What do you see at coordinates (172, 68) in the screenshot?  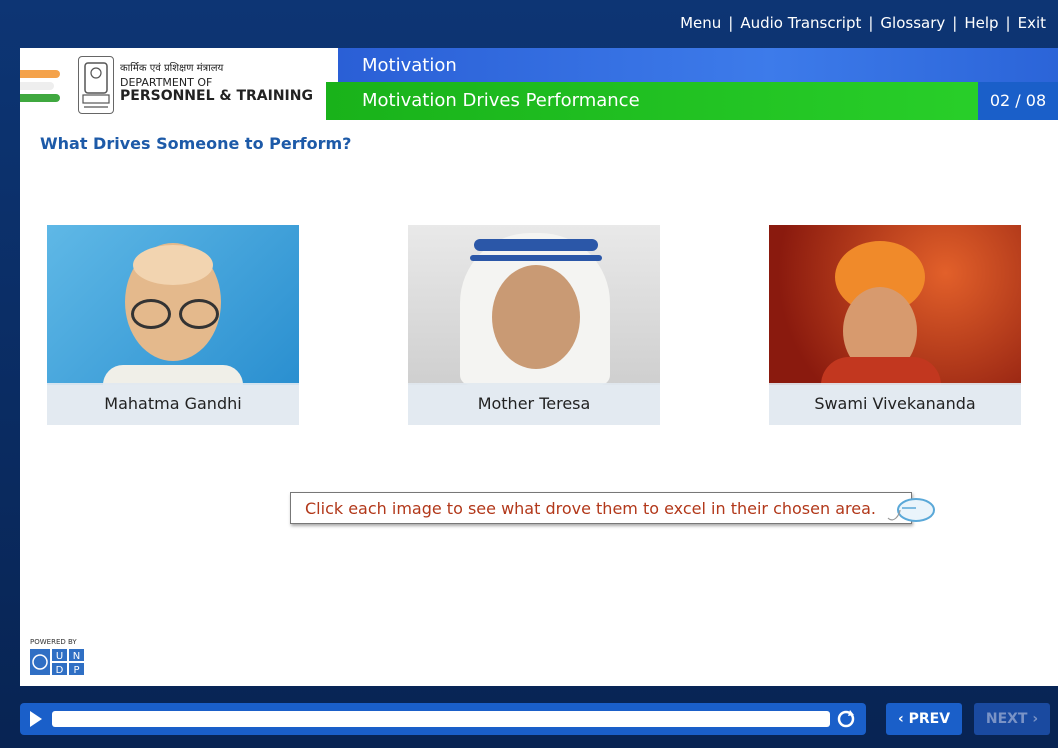 I see `department-name-hindi: कार्मिक एवं प्रशिक्षण मंत्रालय` at bounding box center [172, 68].